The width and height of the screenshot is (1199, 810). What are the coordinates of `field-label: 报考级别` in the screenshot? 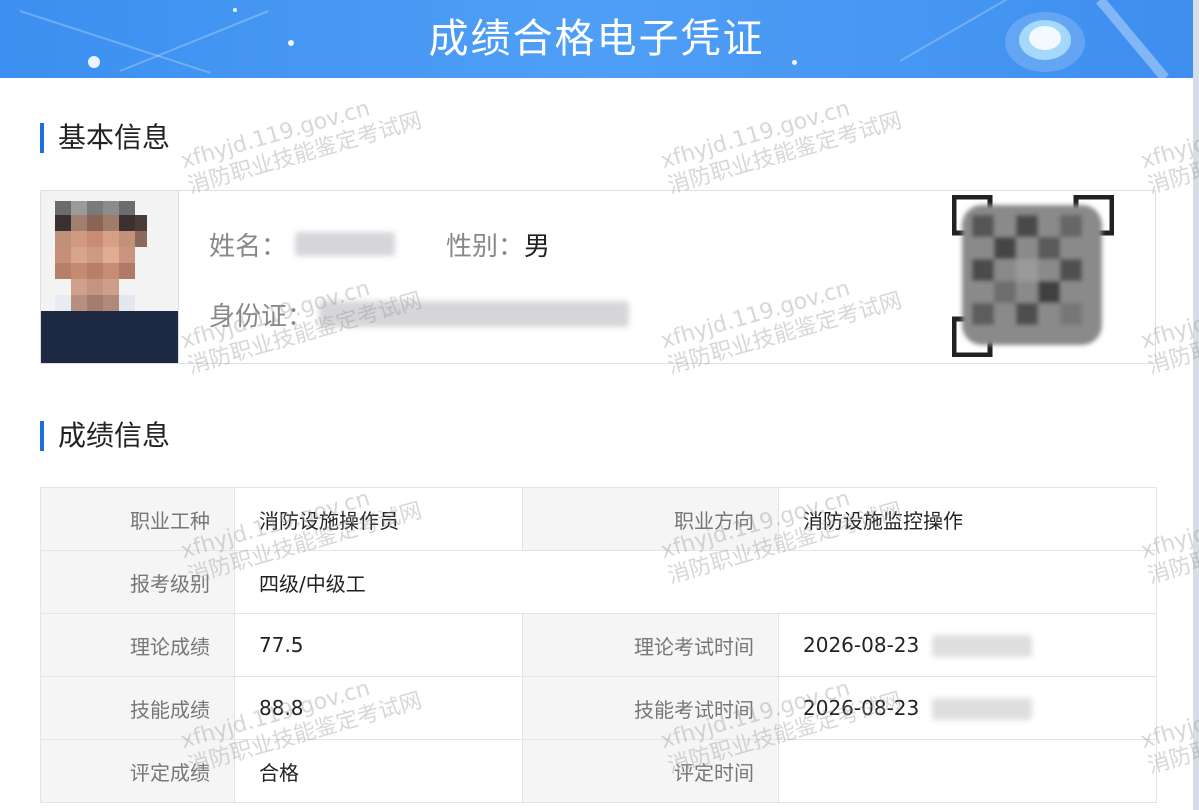 It's located at (137, 582).